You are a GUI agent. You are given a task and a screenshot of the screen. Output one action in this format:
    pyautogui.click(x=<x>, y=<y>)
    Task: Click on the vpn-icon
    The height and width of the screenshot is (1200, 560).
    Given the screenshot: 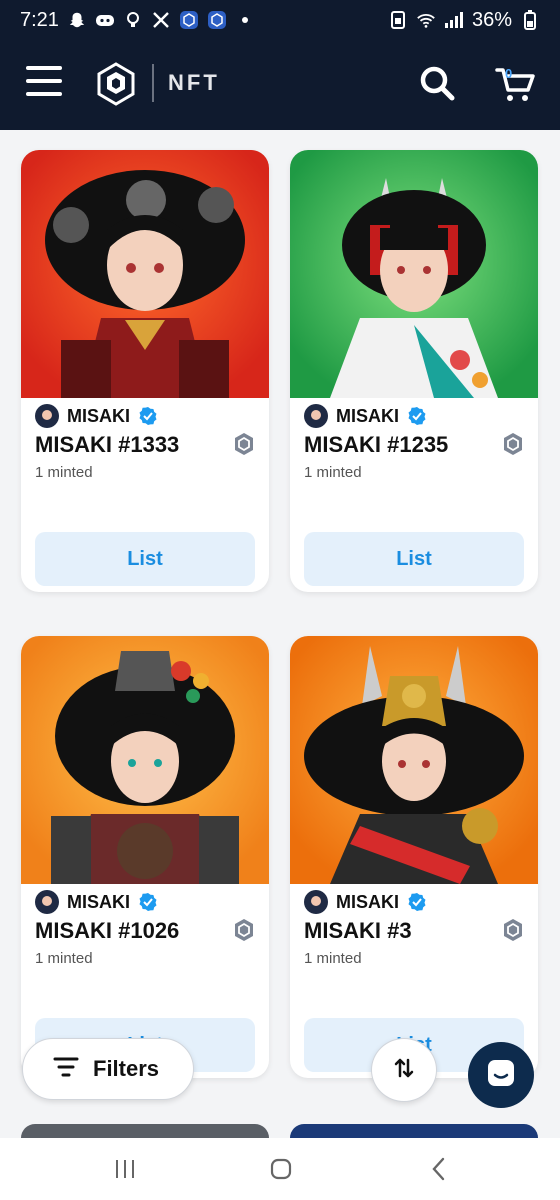 What is the action you would take?
    pyautogui.click(x=133, y=20)
    